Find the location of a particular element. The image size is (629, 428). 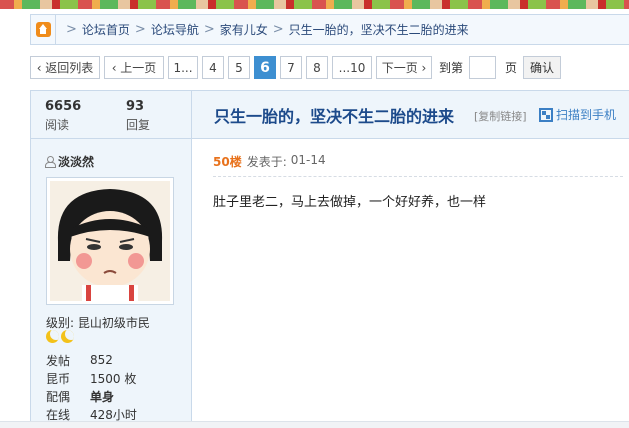

home-icon is located at coordinates (43, 29).